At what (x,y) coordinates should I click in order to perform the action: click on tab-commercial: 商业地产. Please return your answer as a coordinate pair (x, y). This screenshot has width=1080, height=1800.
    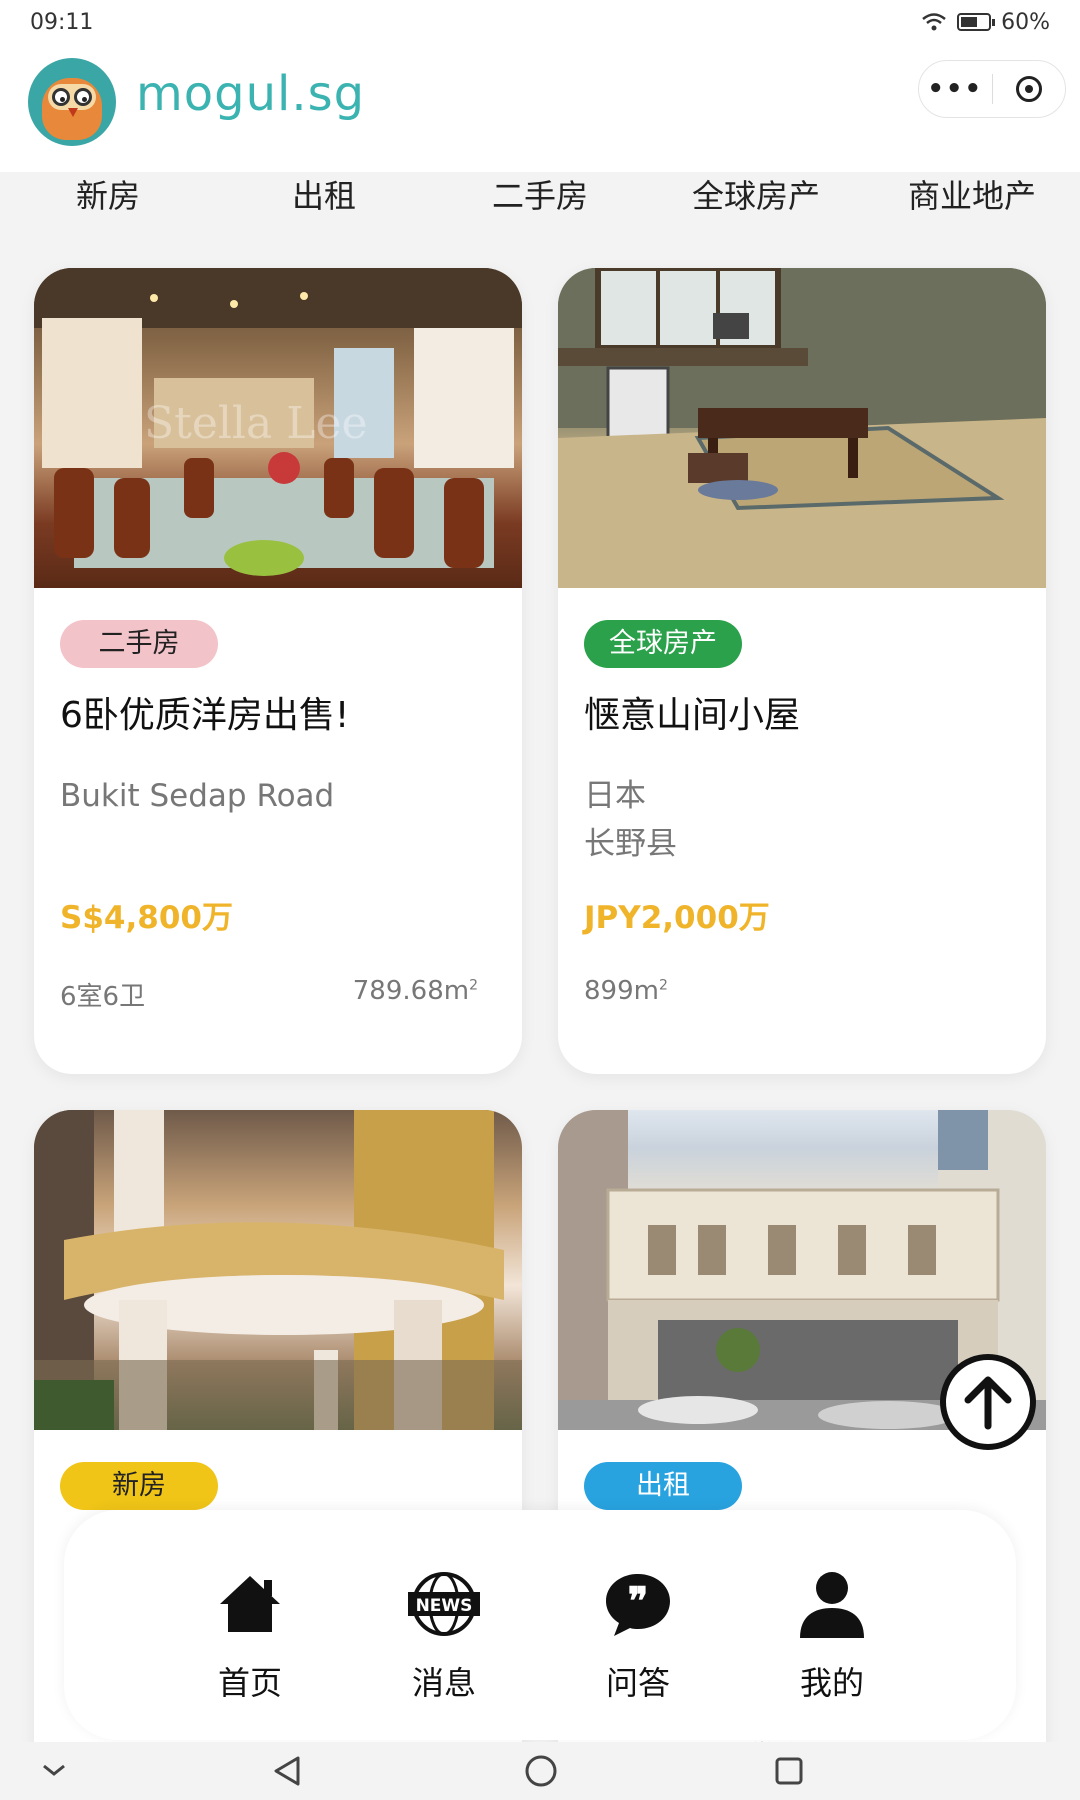
    Looking at the image, I should click on (972, 200).